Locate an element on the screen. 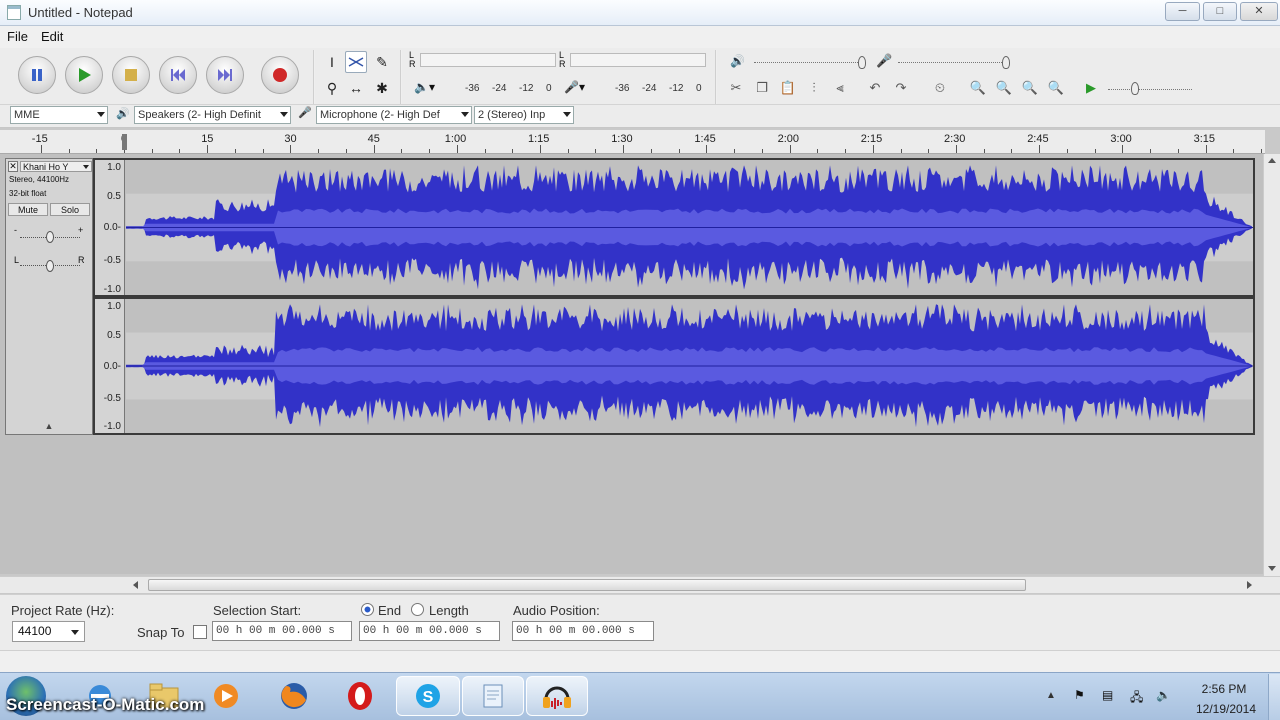 The height and width of the screenshot is (720, 1280). time-shift-tool-icon: ↔ is located at coordinates (356, 88).